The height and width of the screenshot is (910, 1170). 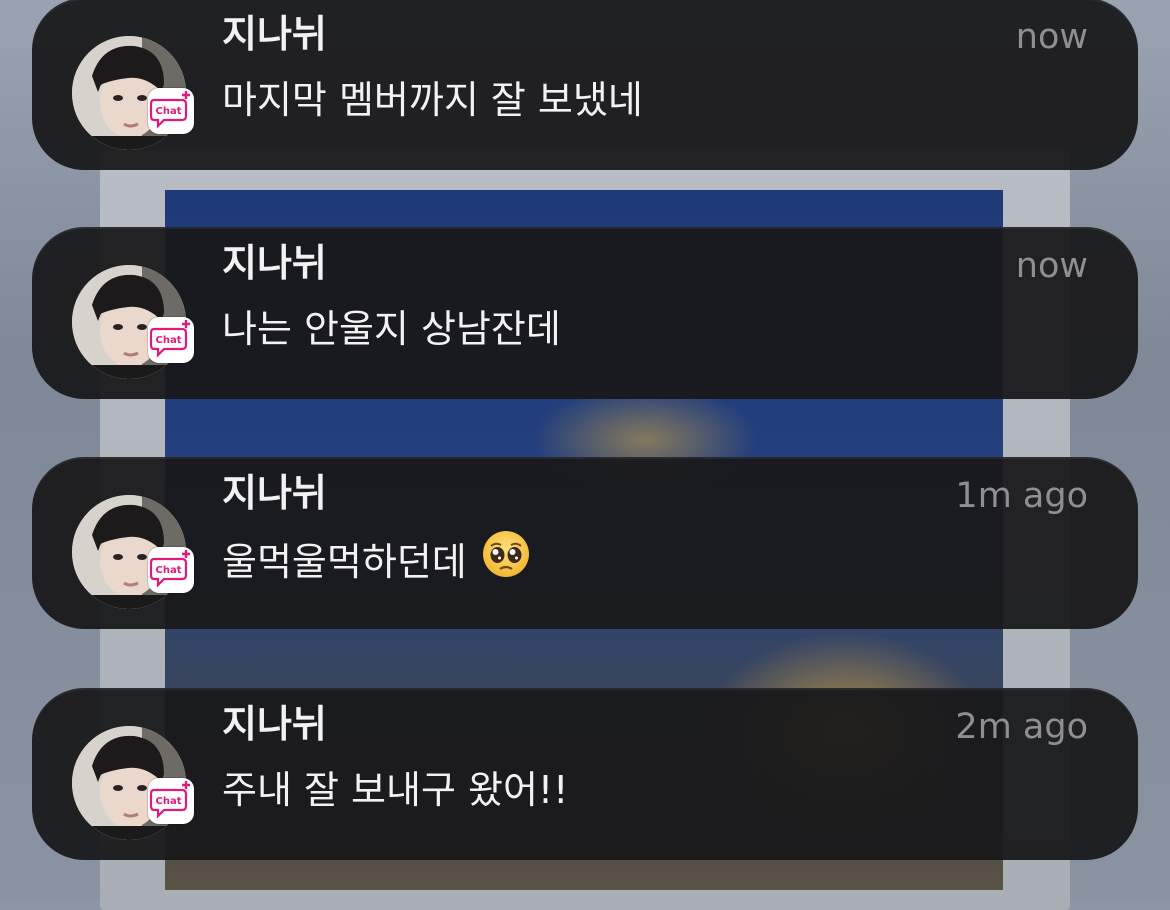 I want to click on notification-message-line: 울먹울먹하던데, so click(x=376, y=563).